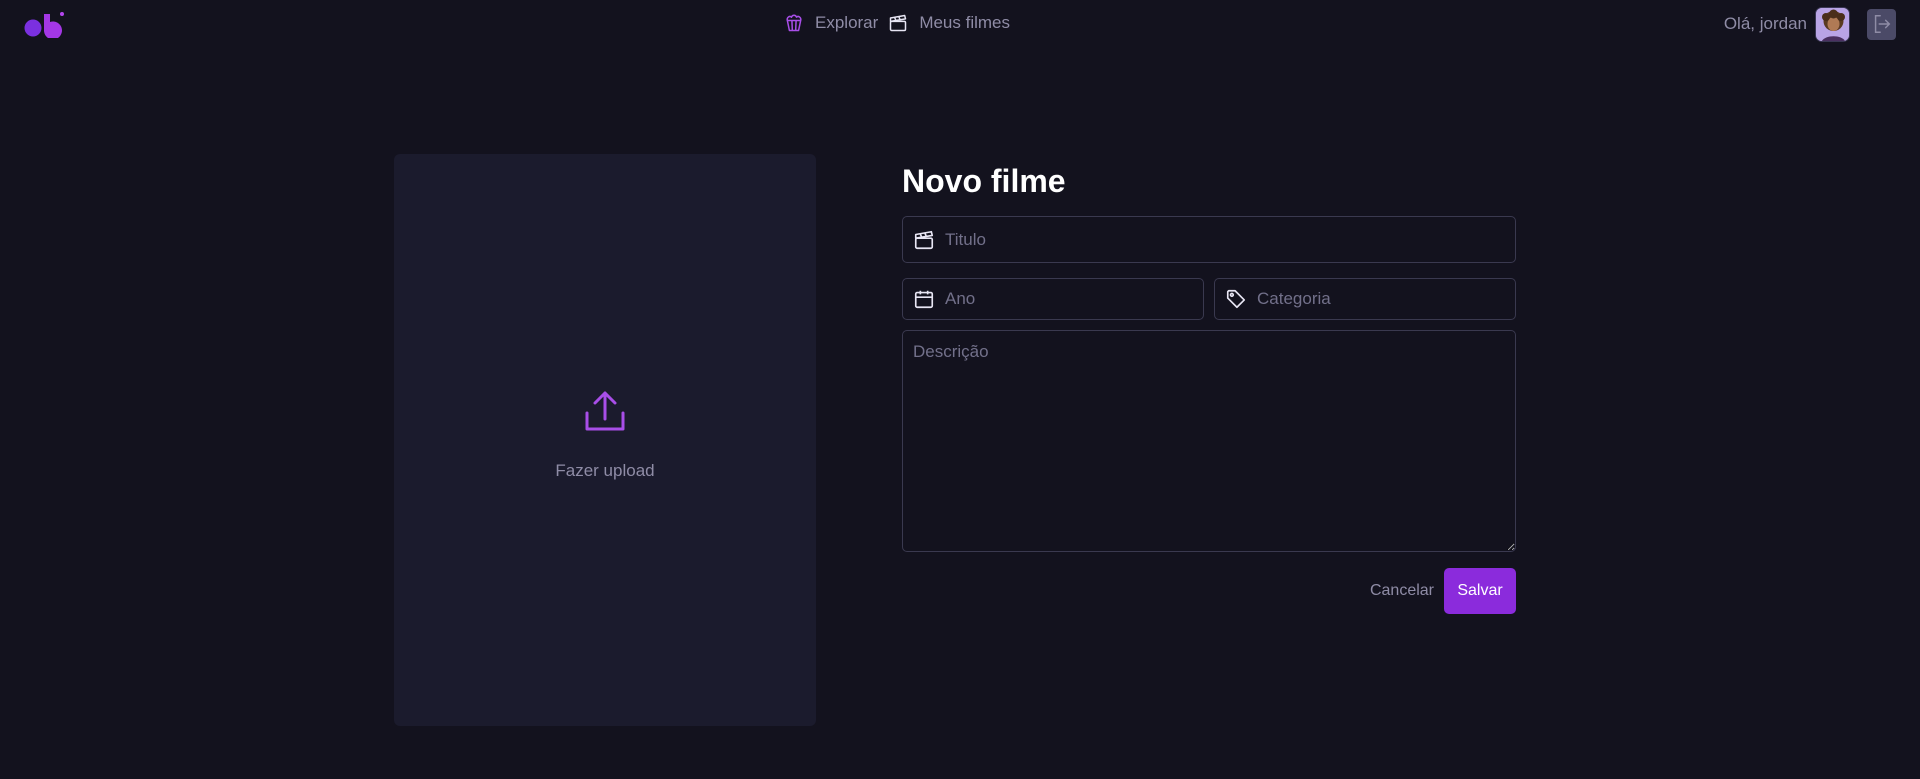 The height and width of the screenshot is (779, 1920). I want to click on user-greeting: Olá, jordan, so click(1765, 23).